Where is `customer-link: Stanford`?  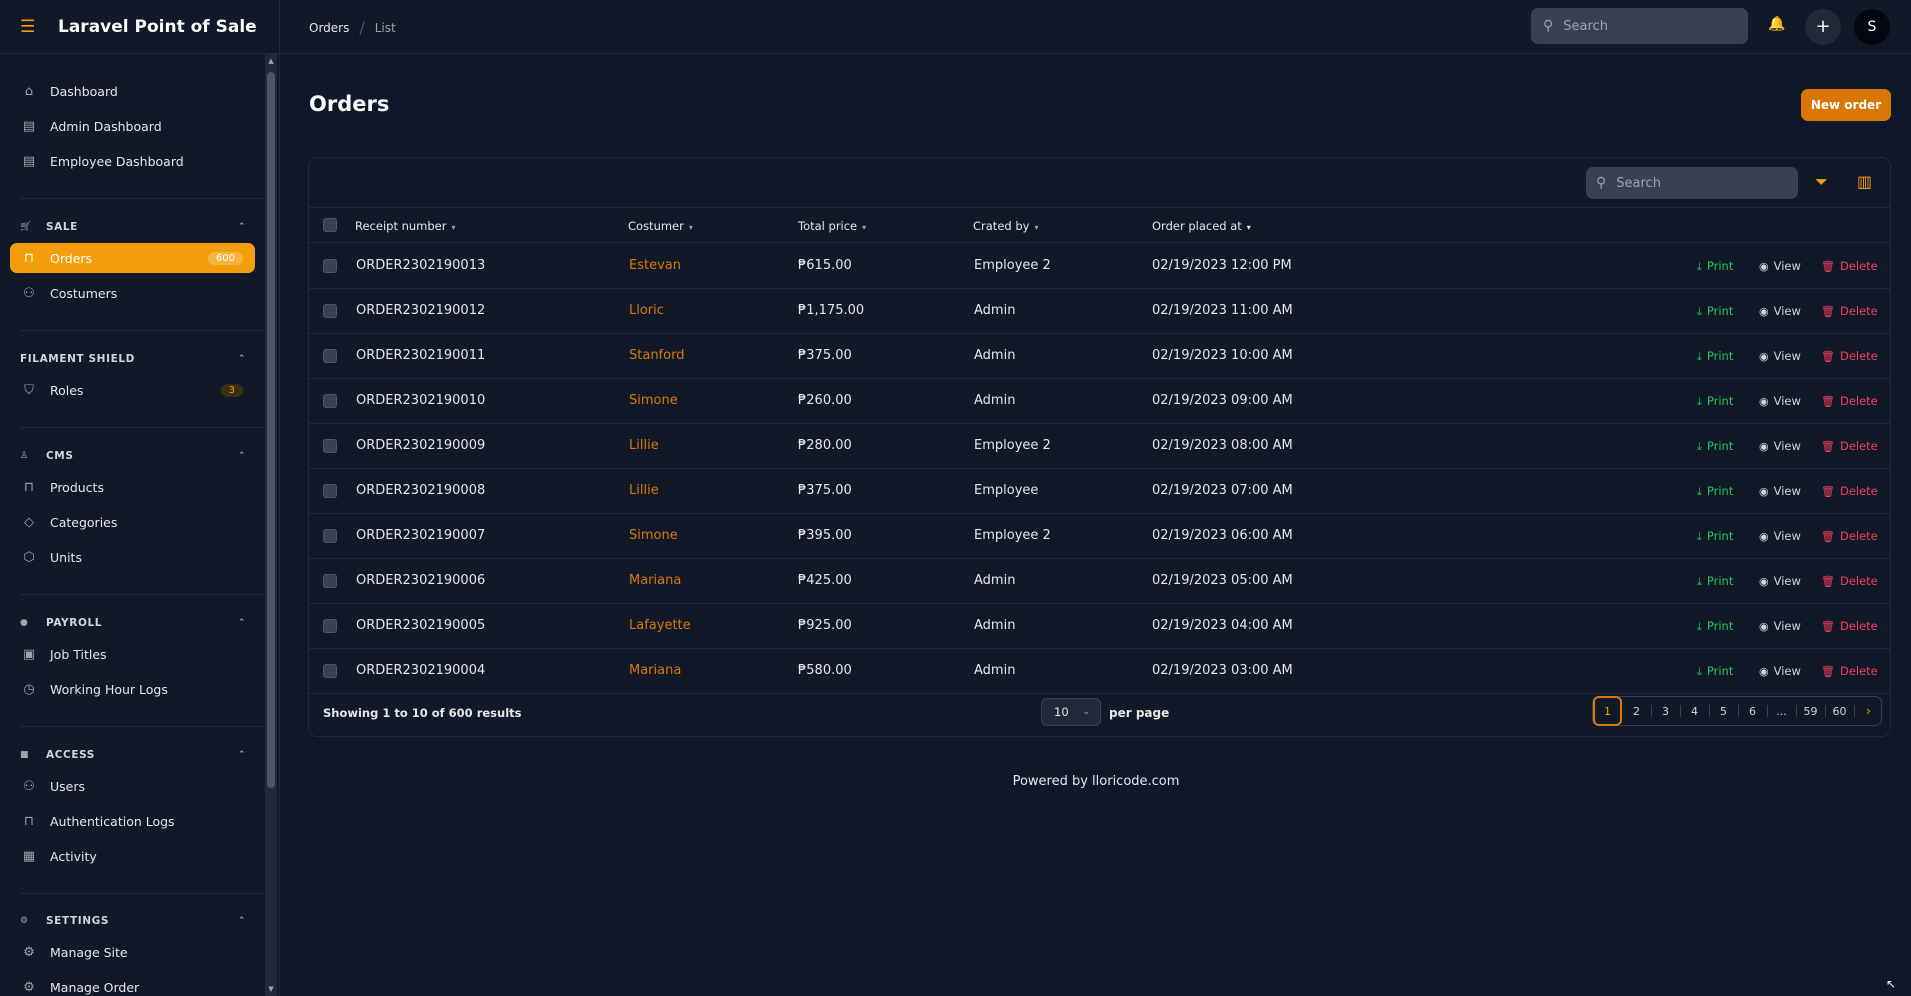
customer-link: Stanford is located at coordinates (656, 355).